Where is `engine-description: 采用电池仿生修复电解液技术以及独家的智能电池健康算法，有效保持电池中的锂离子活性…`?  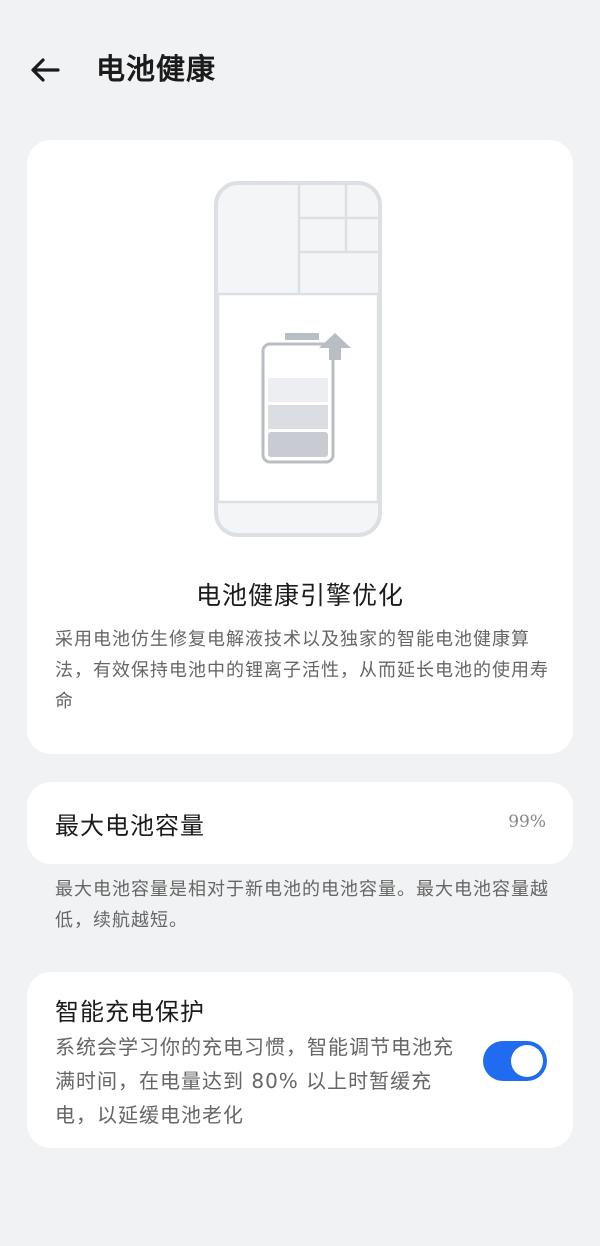 engine-description: 采用电池仿生修复电解液技术以及独家的智能电池健康算法，有效保持电池中的锂离子活性… is located at coordinates (302, 670).